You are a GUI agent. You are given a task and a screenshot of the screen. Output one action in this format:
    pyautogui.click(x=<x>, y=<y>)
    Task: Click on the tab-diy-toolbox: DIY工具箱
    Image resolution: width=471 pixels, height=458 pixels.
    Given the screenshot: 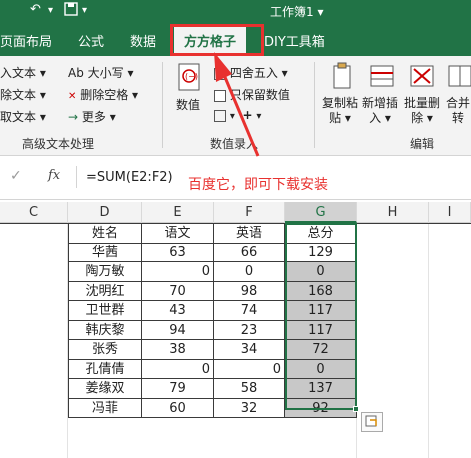 What is the action you would take?
    pyautogui.click(x=294, y=40)
    